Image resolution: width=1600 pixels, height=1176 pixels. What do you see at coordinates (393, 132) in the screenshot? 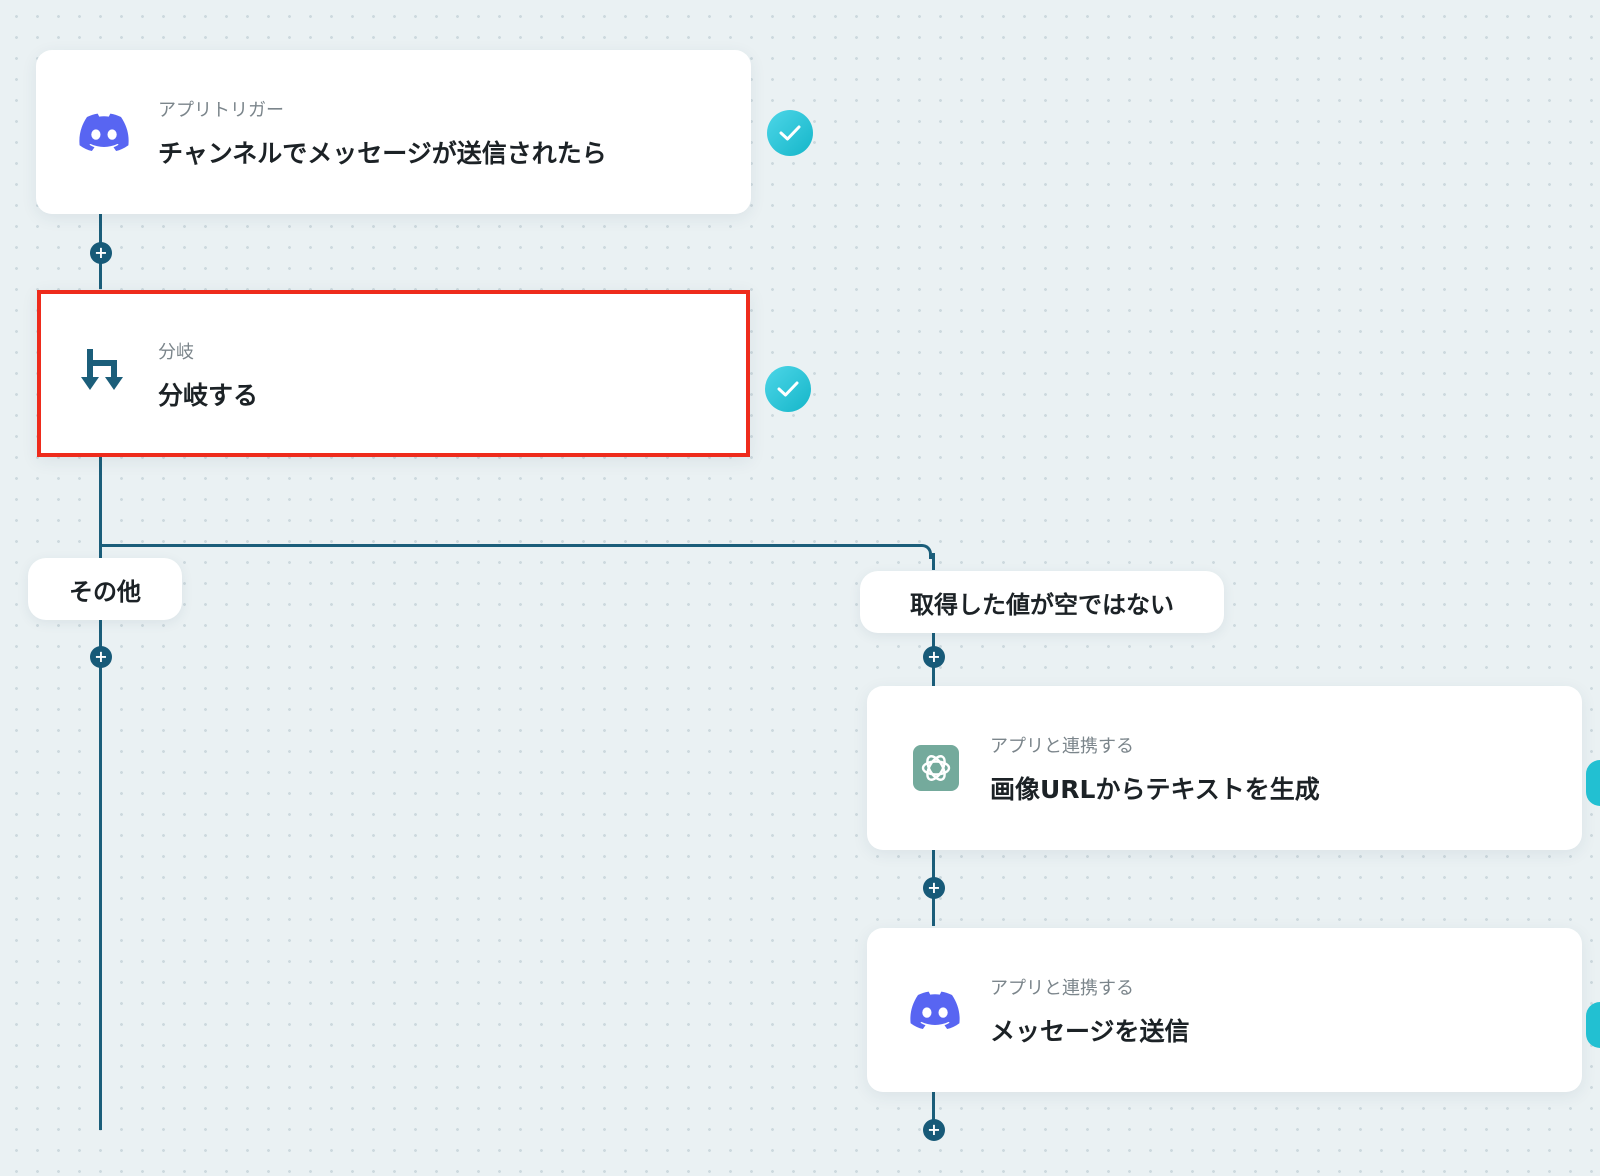
I see `flow-node-trigger: アプリトリガー チャンネルでメッセージが送信されたら` at bounding box center [393, 132].